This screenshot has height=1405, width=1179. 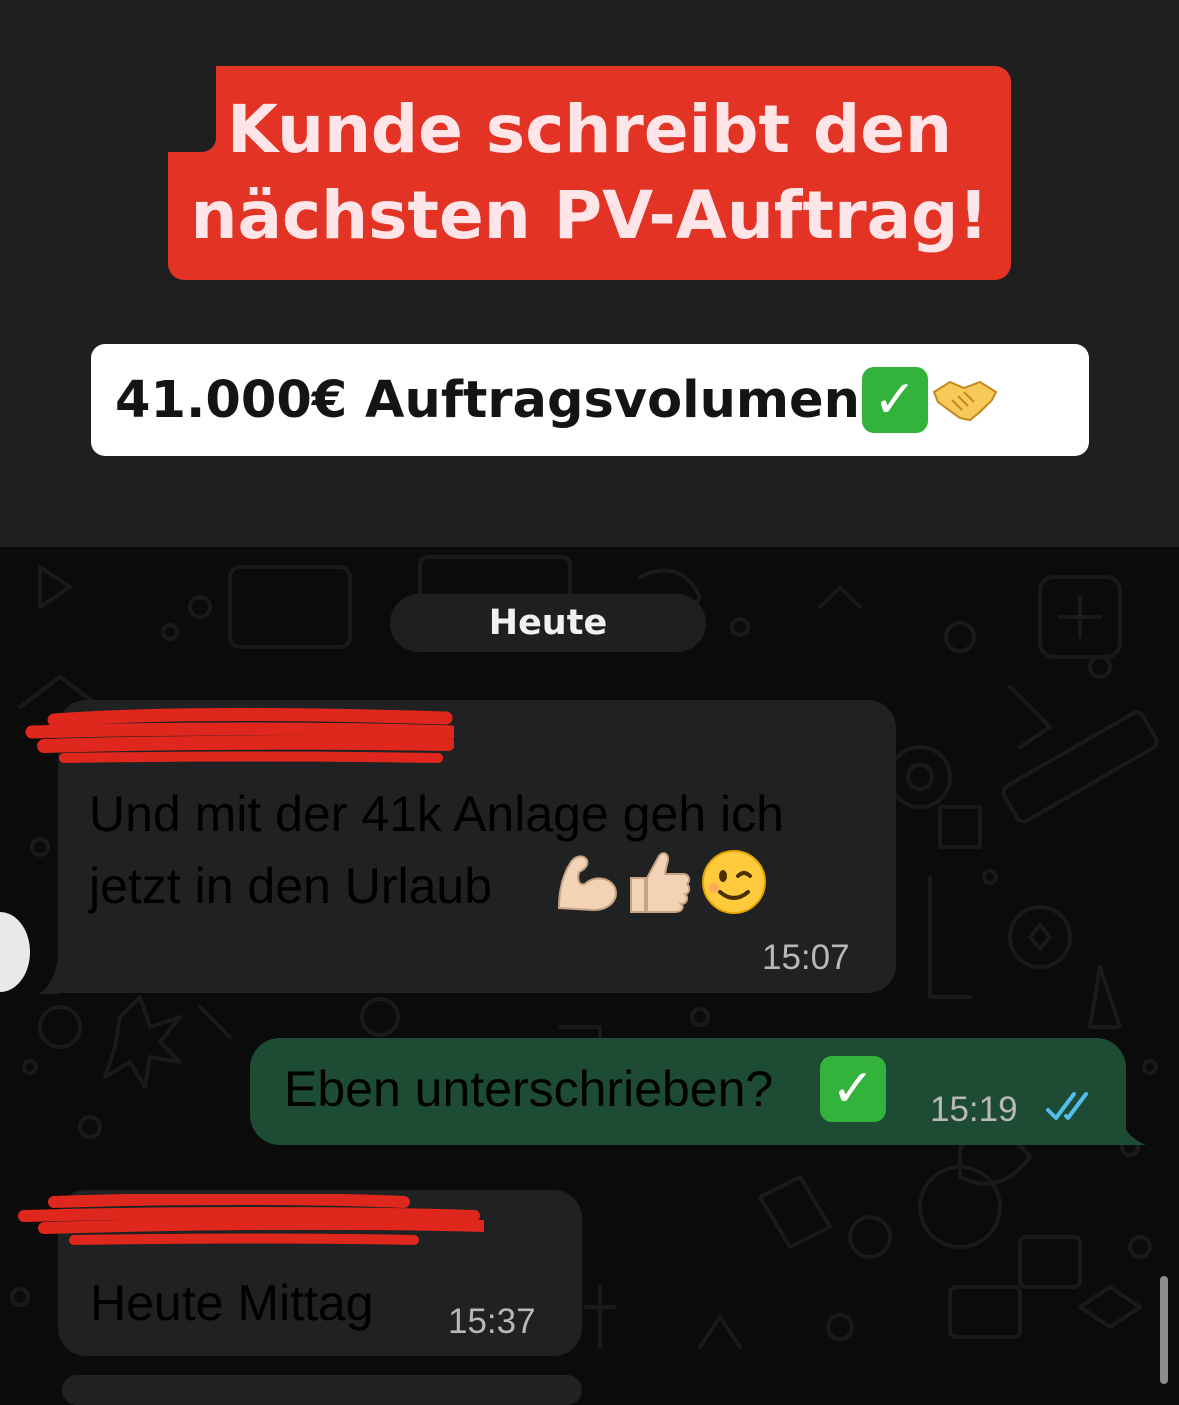 I want to click on outgoing-message-1-time: 15:19, so click(x=974, y=1109).